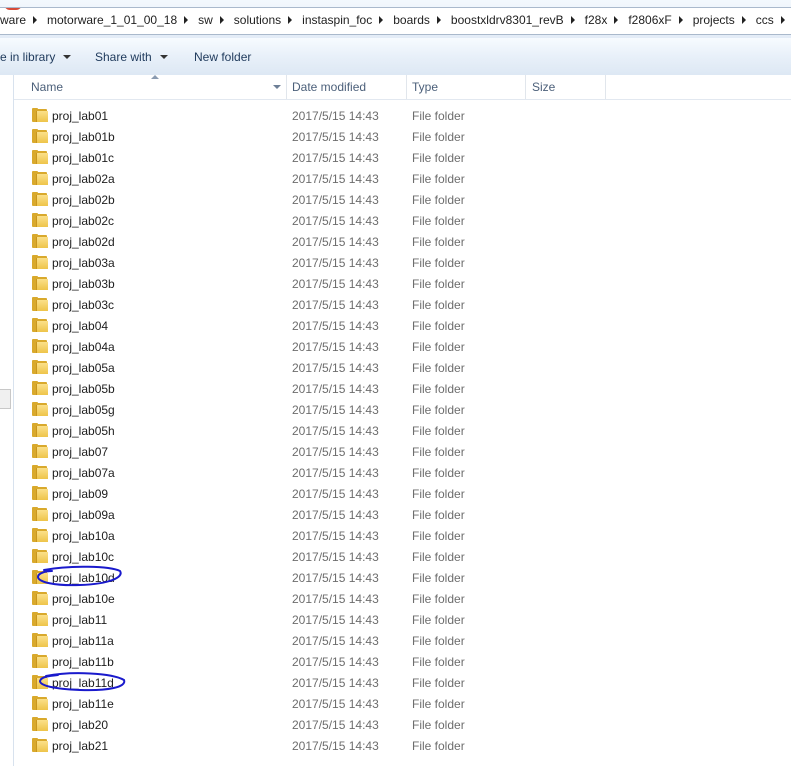  I want to click on file-row: proj_lab01c 2017/5/15 14:43 File folder, so click(402, 157).